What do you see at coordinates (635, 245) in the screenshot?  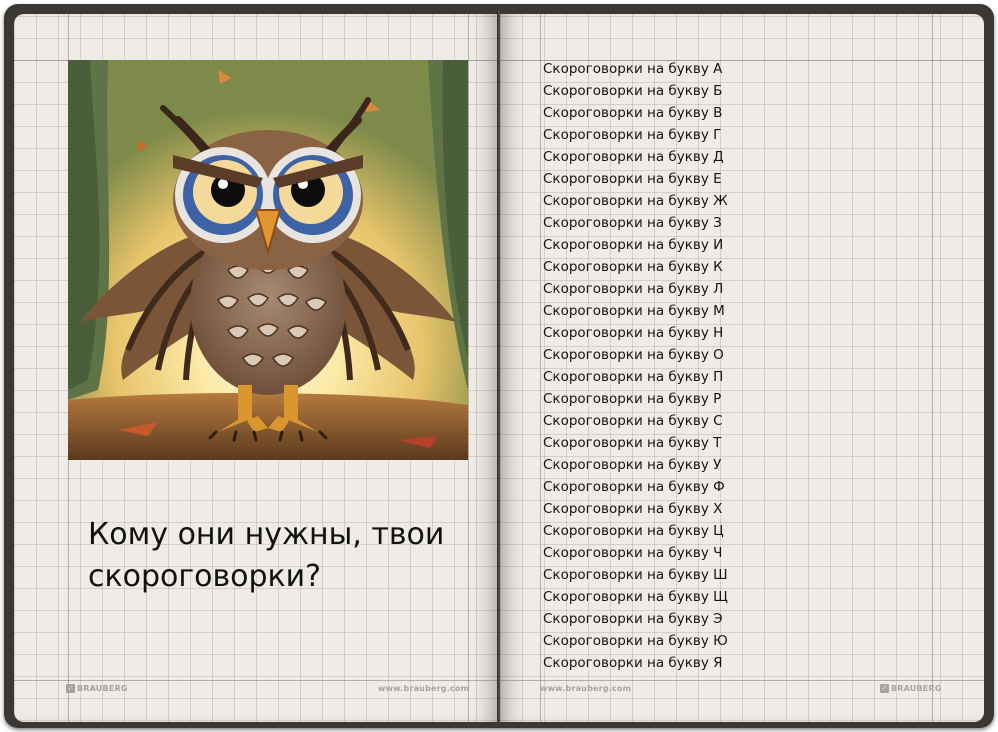 I see `topic-link: Скороговорки на букву И` at bounding box center [635, 245].